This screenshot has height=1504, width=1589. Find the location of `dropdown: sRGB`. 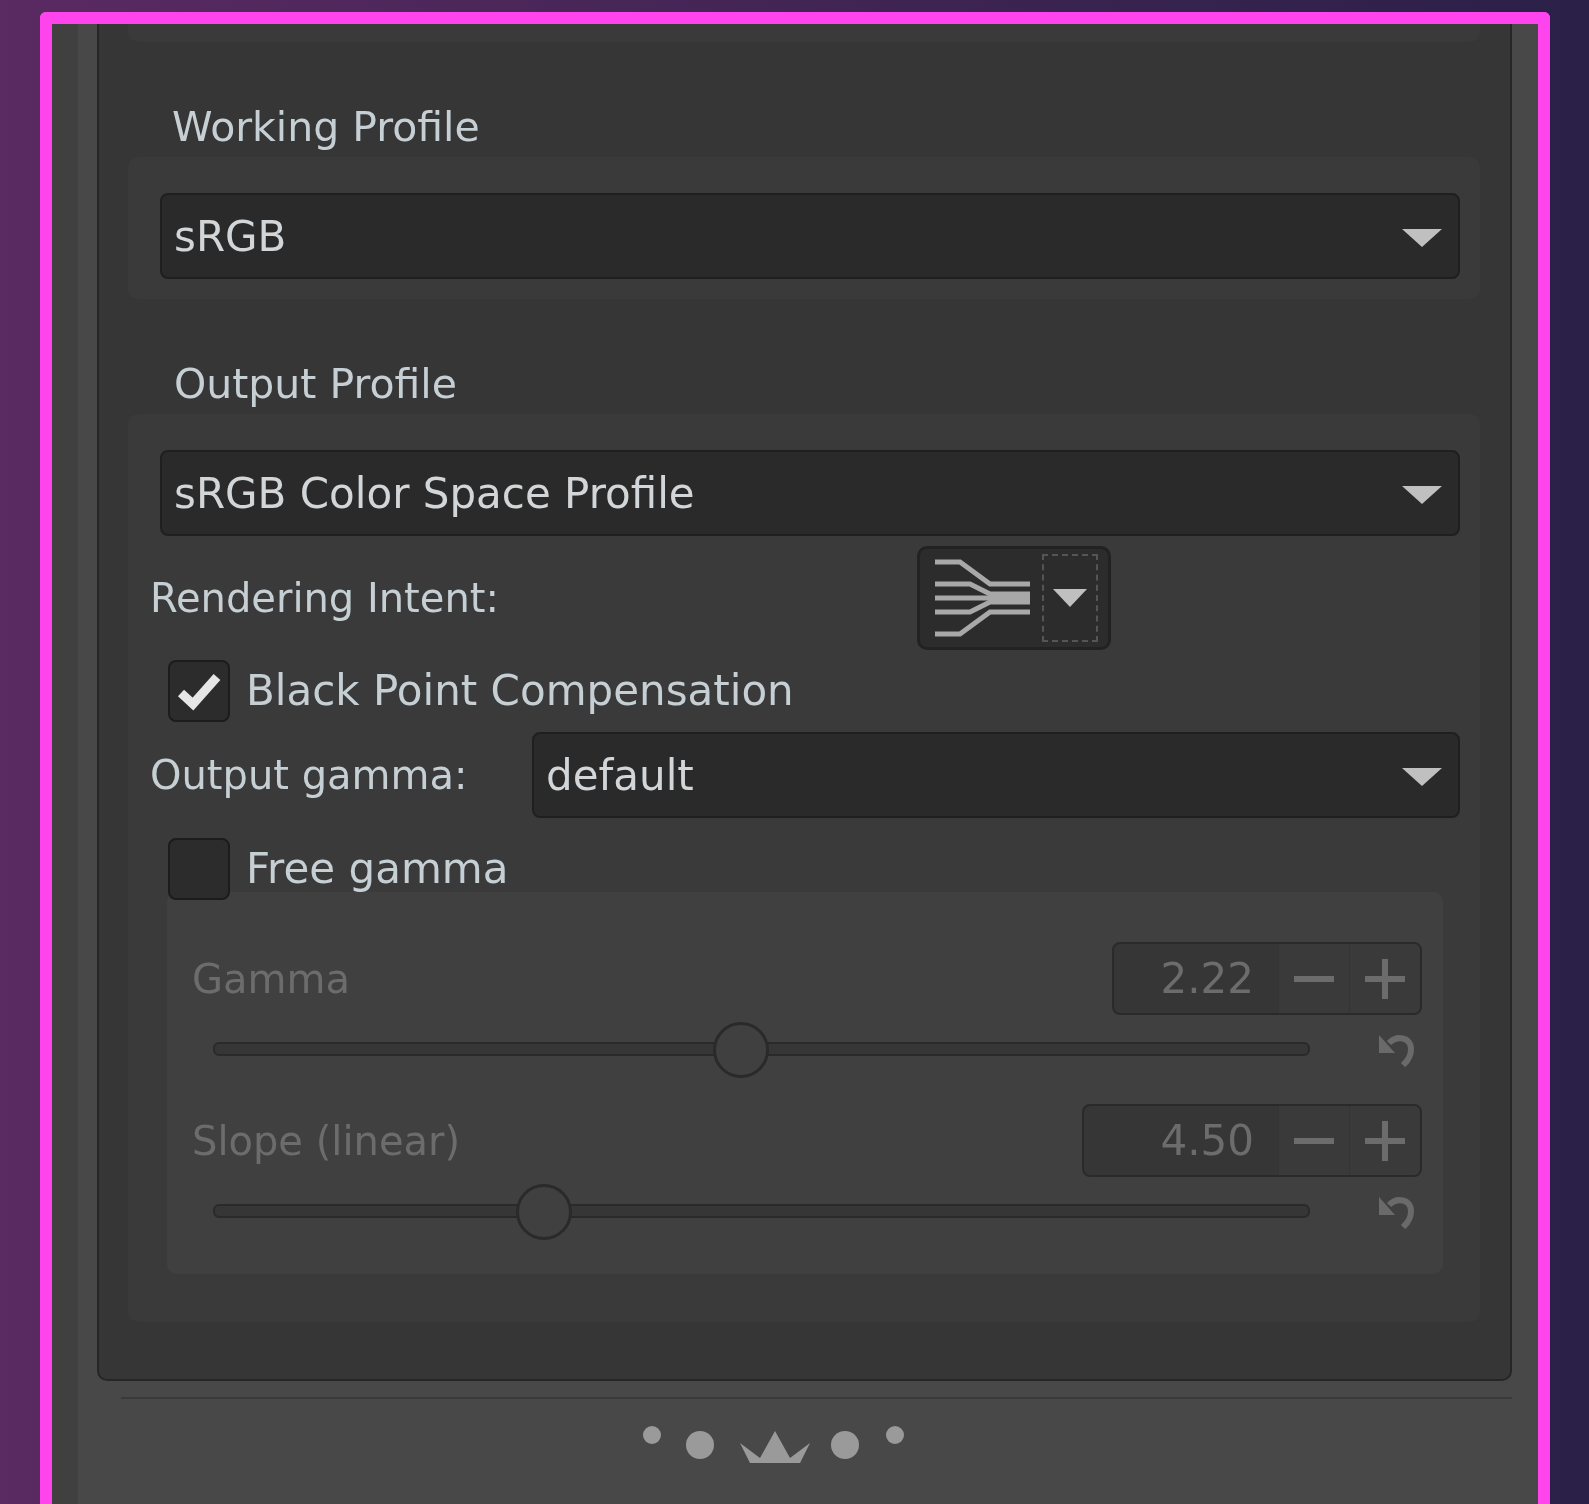

dropdown: sRGB is located at coordinates (810, 236).